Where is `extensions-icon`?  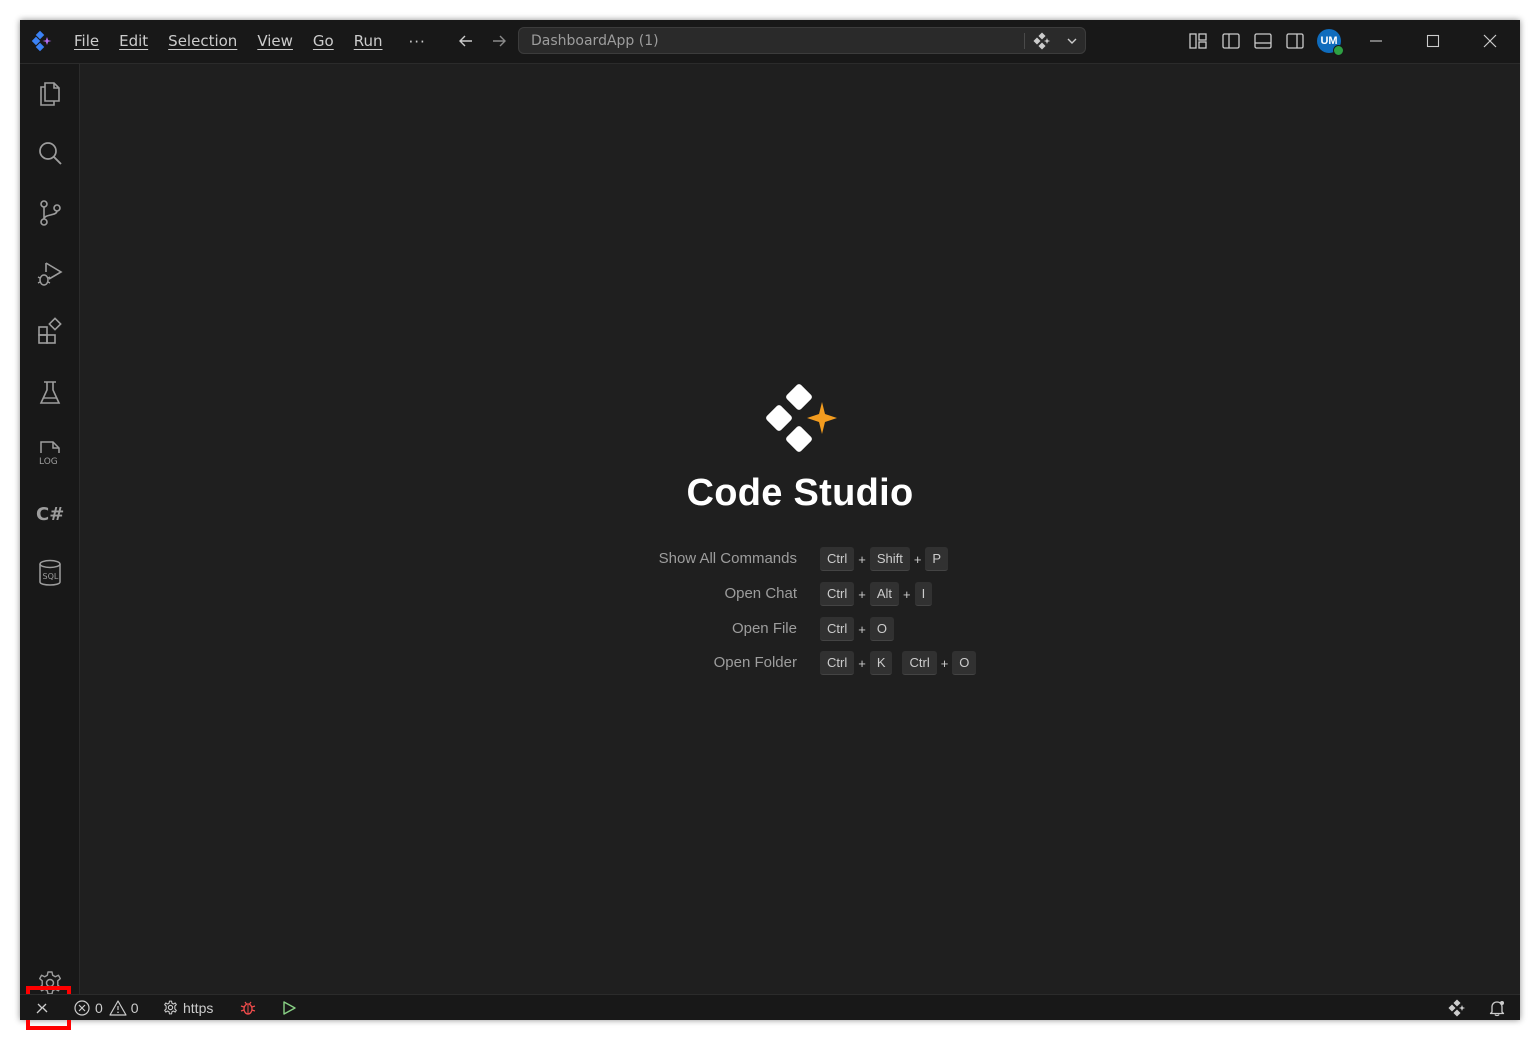 extensions-icon is located at coordinates (50, 333).